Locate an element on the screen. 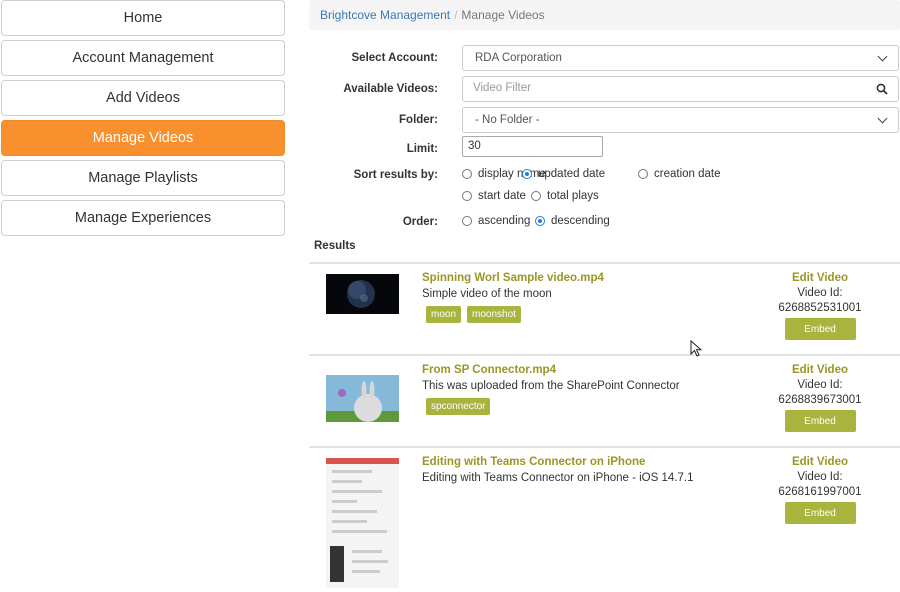 The image size is (900, 592). search-icon is located at coordinates (882, 89).